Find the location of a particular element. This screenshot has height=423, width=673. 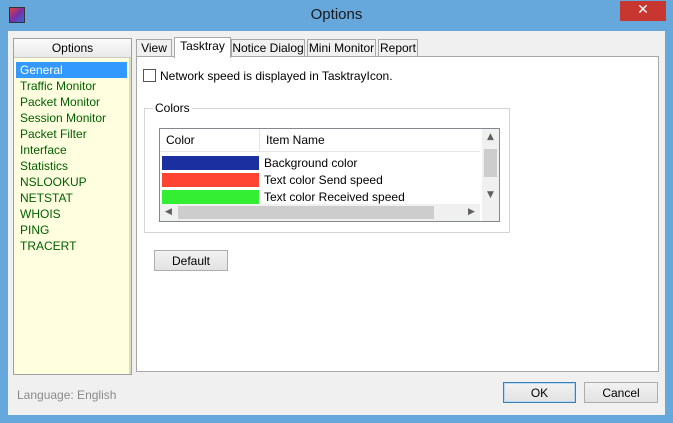

color-swatch-received-speed is located at coordinates (210, 197).